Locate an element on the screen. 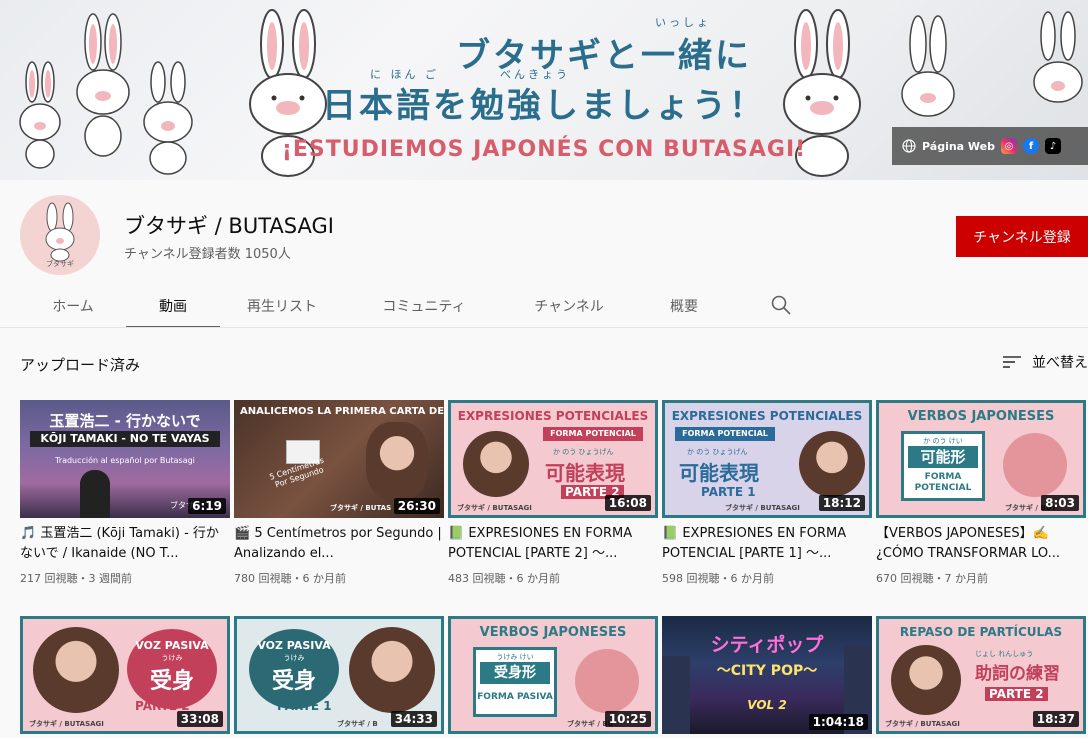 The image size is (1088, 738). subscriber-count: チャンネル登録者数 1050人 is located at coordinates (207, 254).